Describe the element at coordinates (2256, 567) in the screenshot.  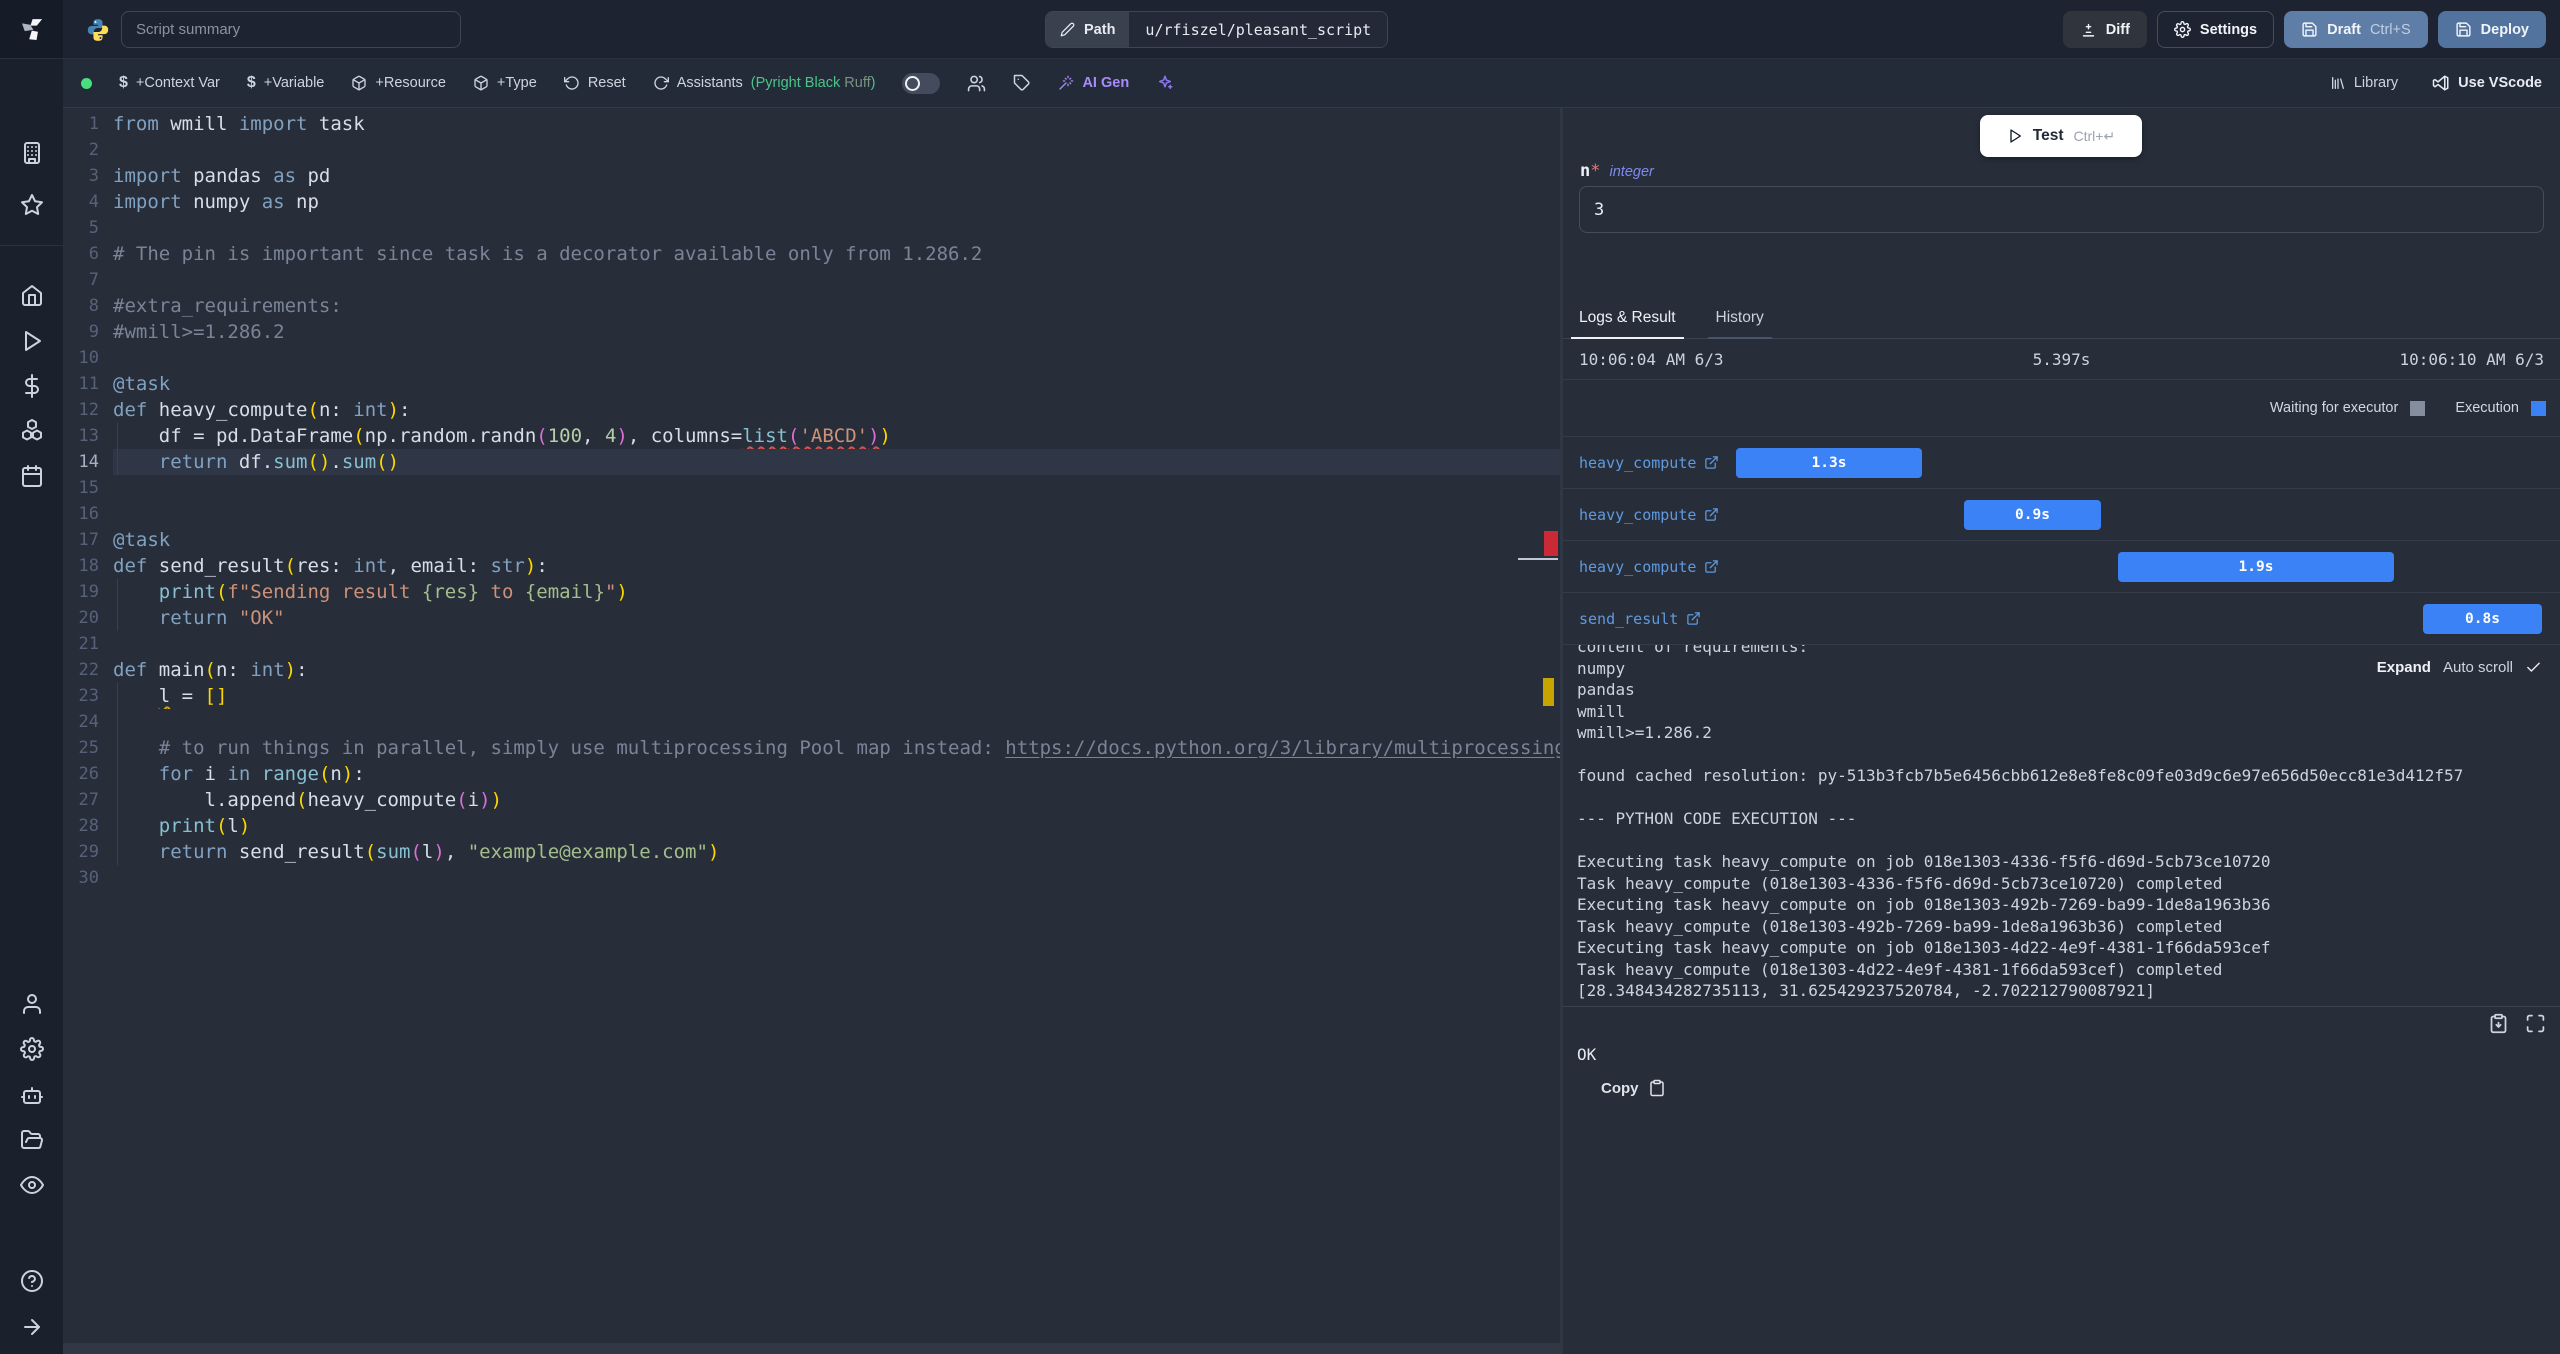
I see `execution-bar: 1.9s` at that location.